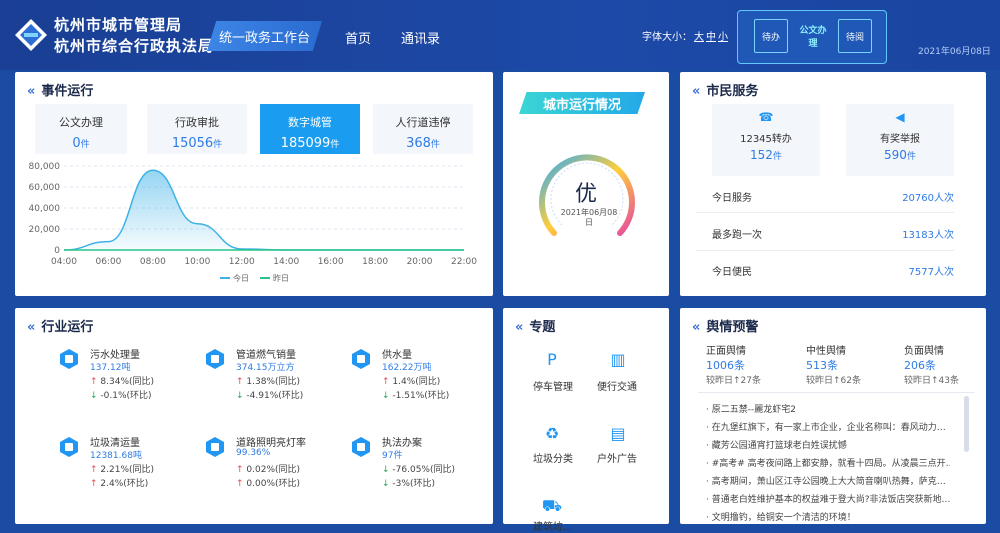 The width and height of the screenshot is (1000, 533). Describe the element at coordinates (110, 368) in the screenshot. I see `industry-value: 137.12吨` at that location.